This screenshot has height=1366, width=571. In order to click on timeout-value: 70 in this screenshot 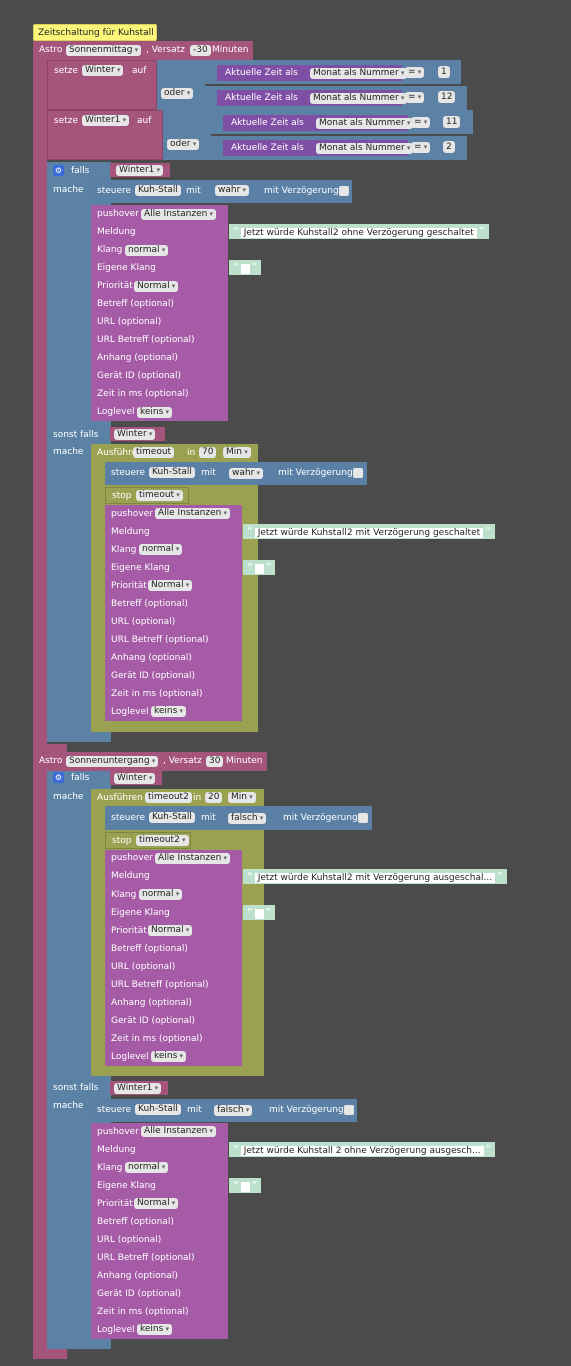, I will do `click(208, 452)`.